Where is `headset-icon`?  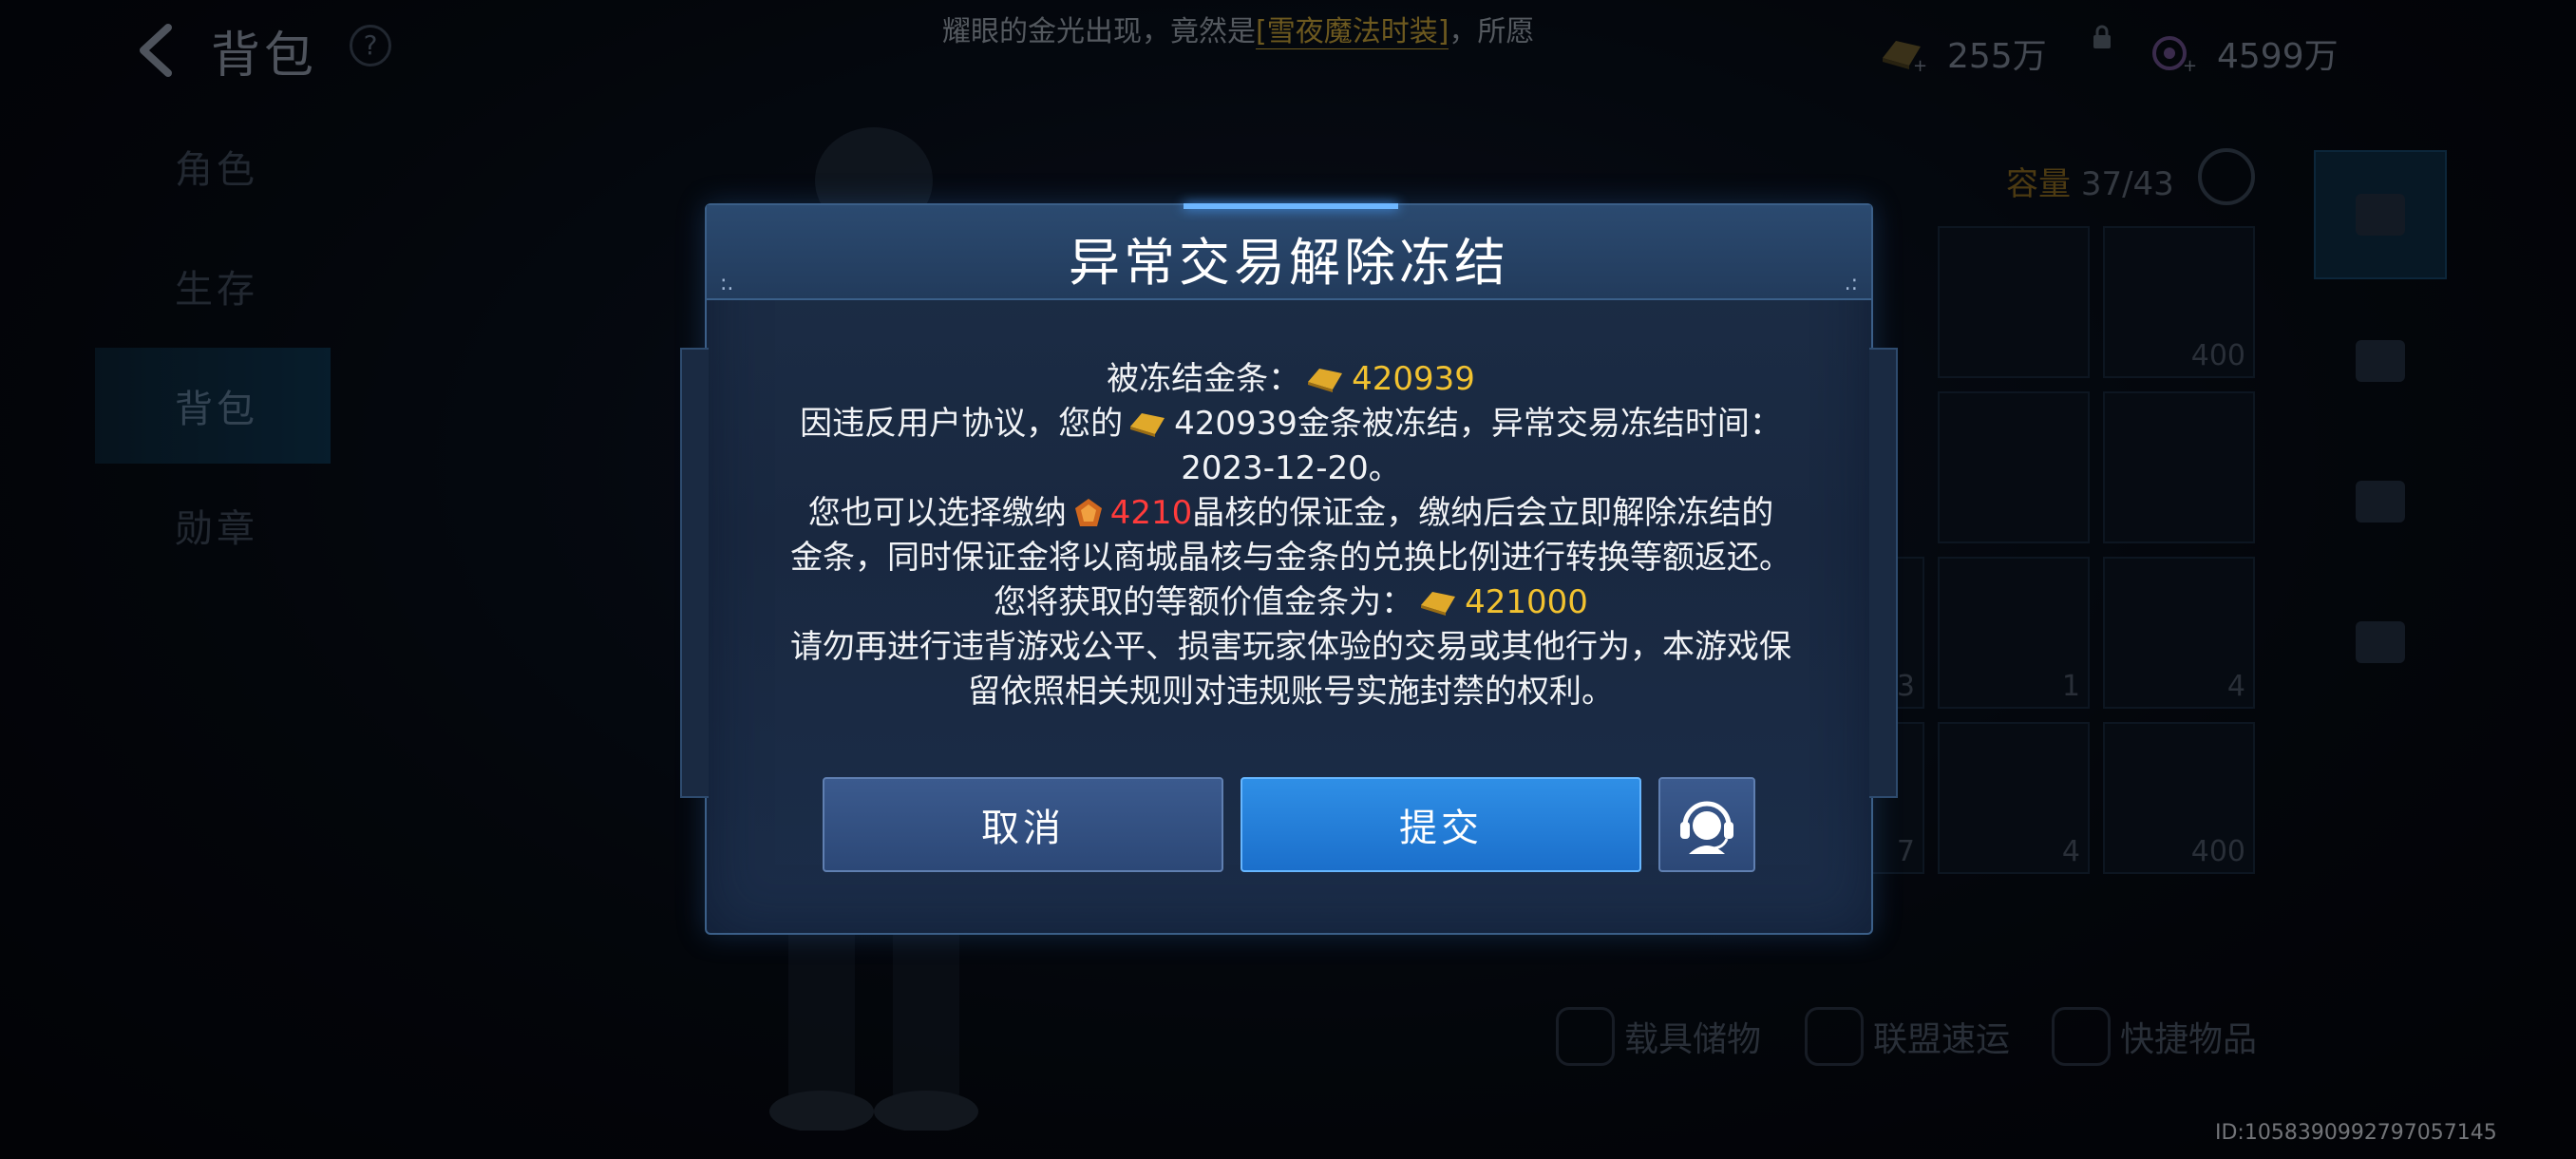 headset-icon is located at coordinates (1706, 827).